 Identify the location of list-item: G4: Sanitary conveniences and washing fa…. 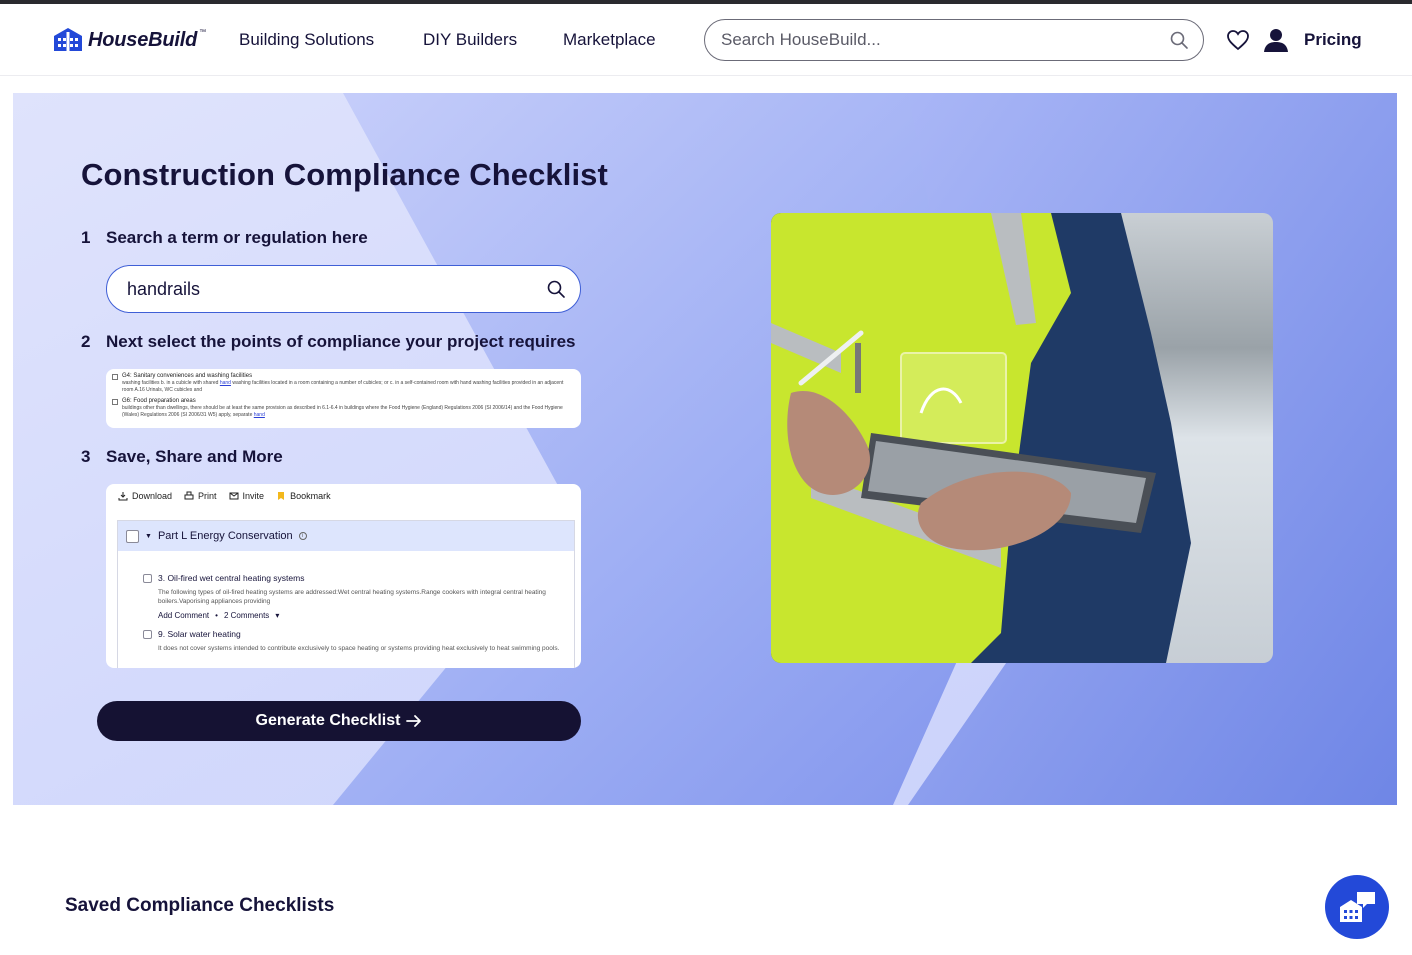
(343, 376).